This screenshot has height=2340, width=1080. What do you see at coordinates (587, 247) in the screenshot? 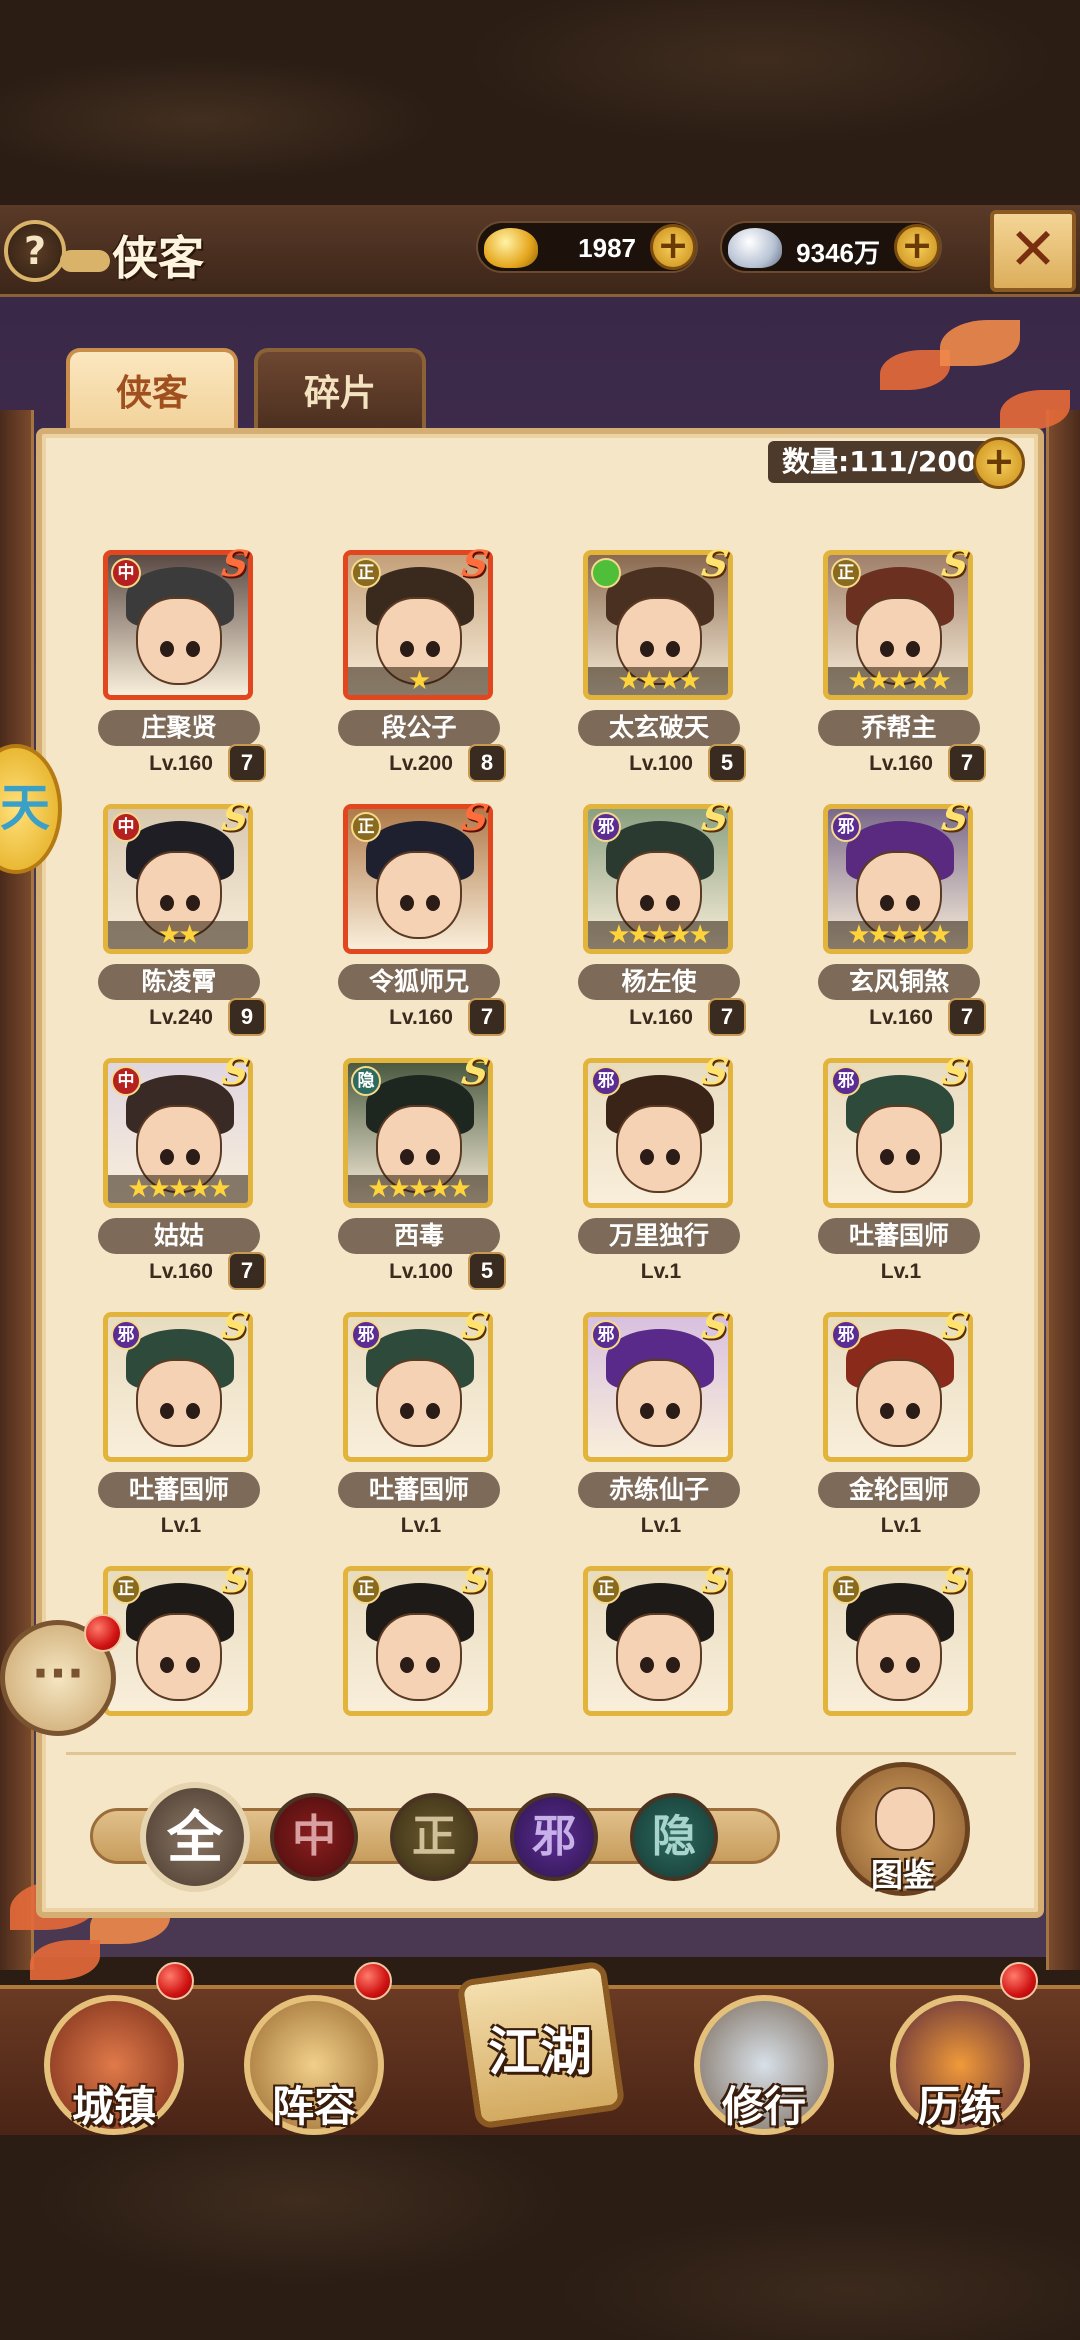
I see `gold-resource: 1987 +` at bounding box center [587, 247].